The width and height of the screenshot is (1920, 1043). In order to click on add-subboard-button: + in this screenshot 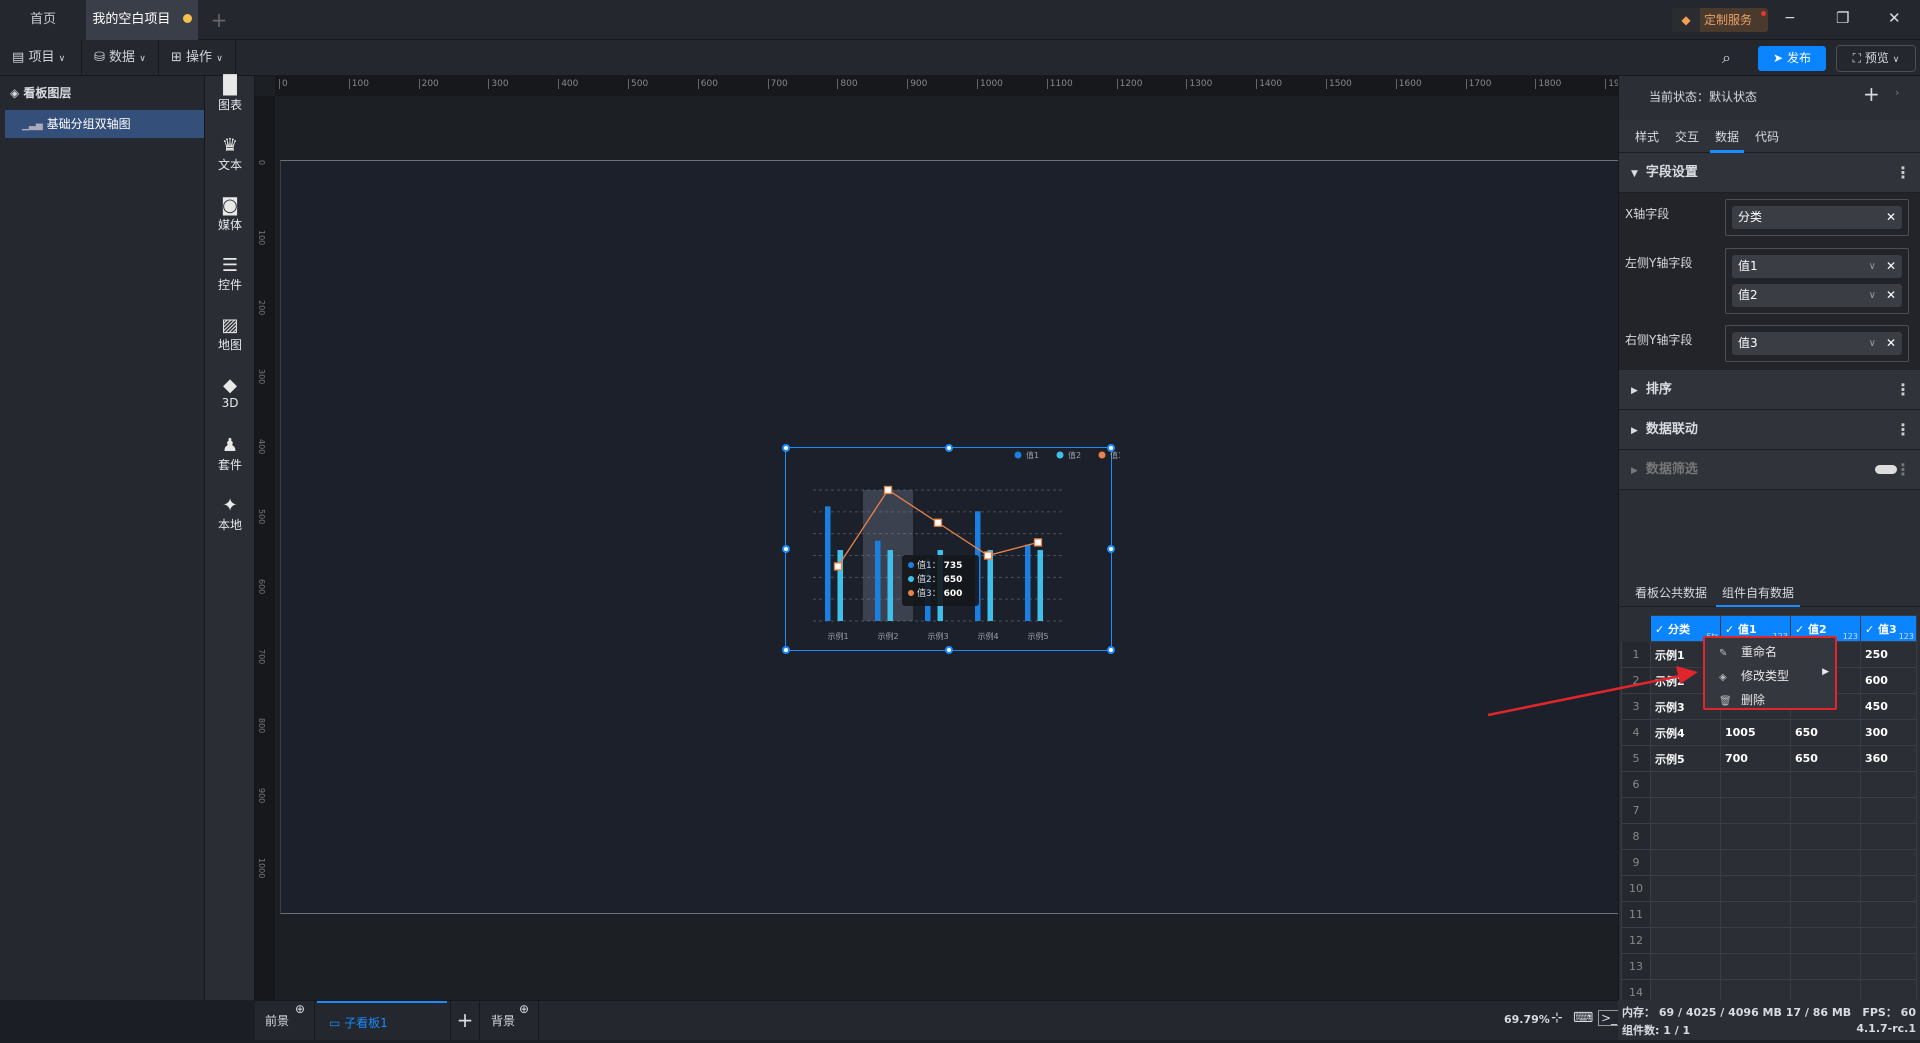, I will do `click(465, 1021)`.